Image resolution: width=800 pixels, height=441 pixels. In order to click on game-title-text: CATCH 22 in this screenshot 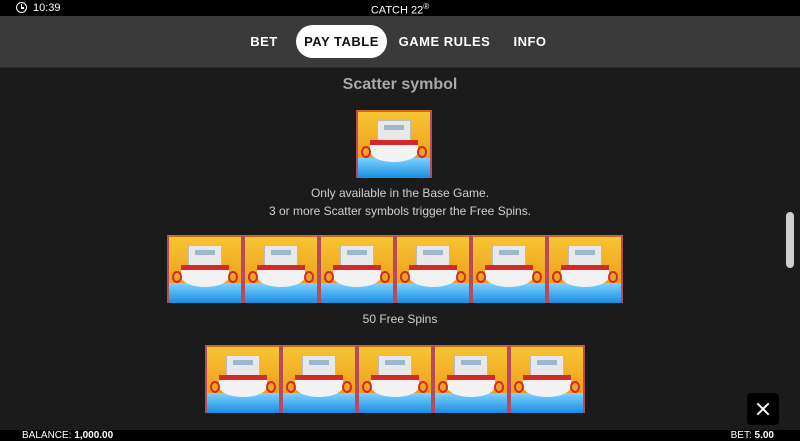, I will do `click(397, 10)`.